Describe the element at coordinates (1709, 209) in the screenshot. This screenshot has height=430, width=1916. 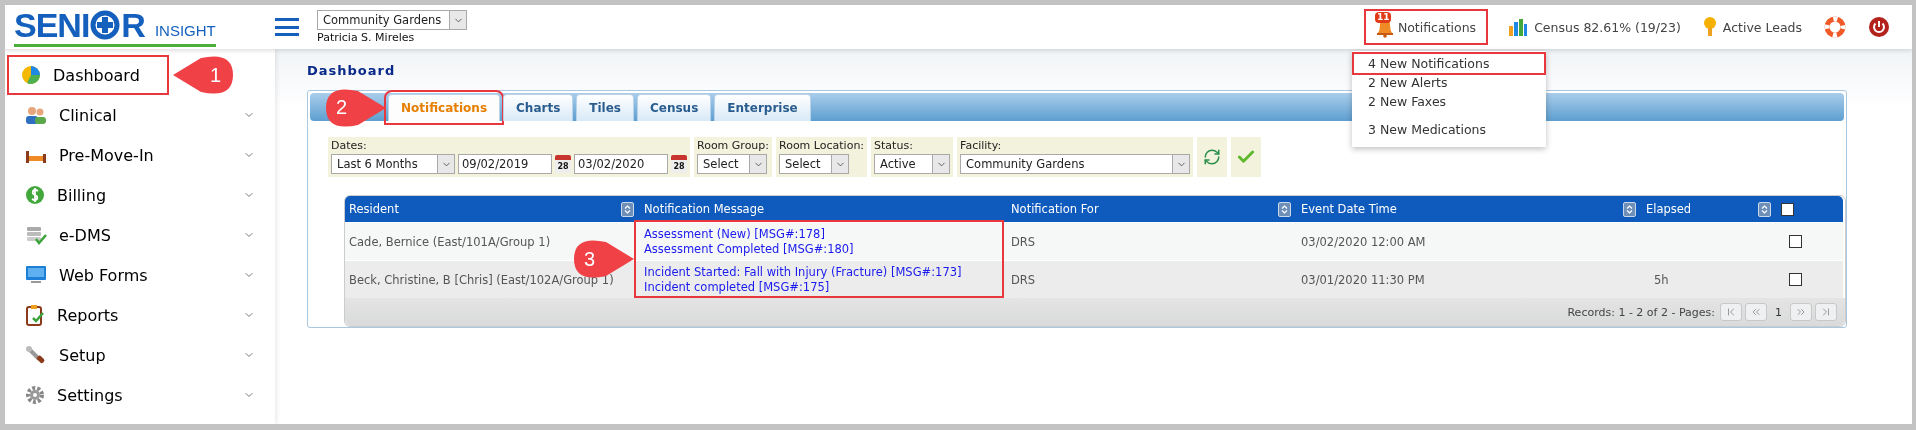
I see `column-header: Elapsed` at that location.